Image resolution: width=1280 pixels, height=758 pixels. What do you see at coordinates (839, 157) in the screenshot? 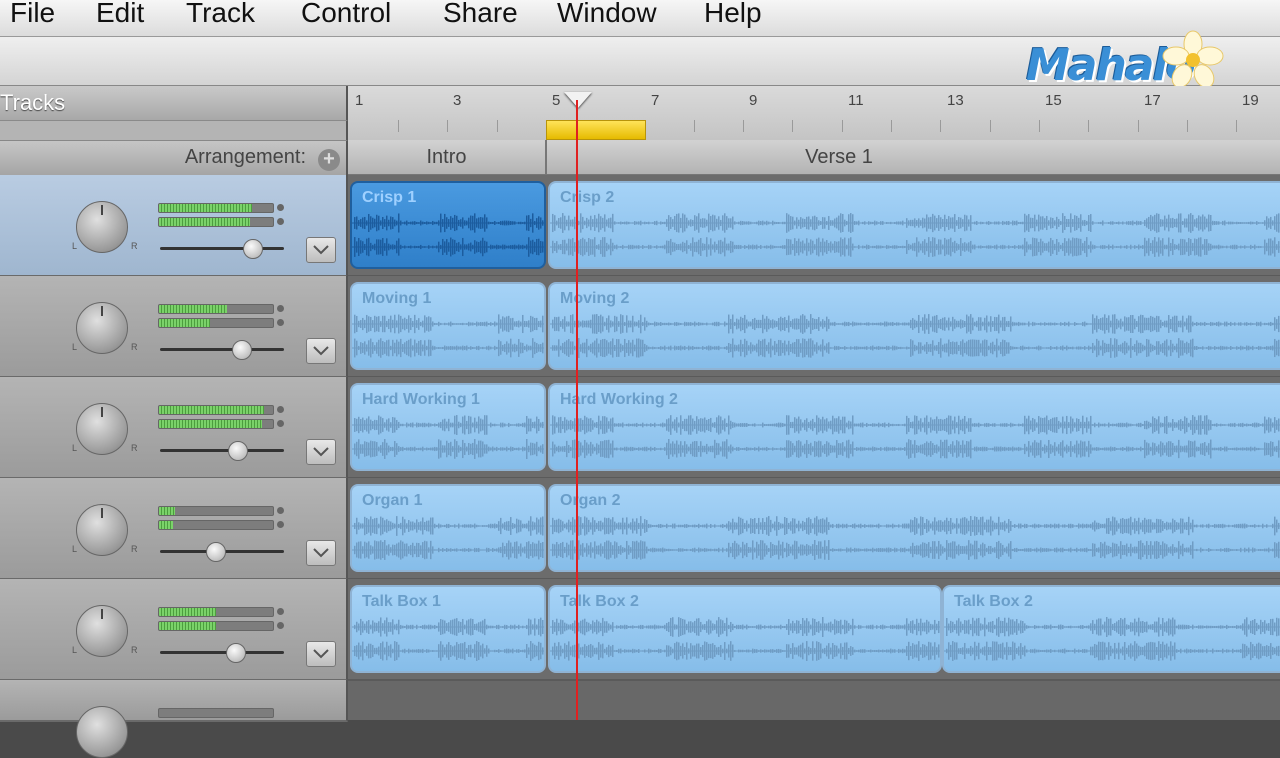
I see `section-verse-1: Verse 1` at bounding box center [839, 157].